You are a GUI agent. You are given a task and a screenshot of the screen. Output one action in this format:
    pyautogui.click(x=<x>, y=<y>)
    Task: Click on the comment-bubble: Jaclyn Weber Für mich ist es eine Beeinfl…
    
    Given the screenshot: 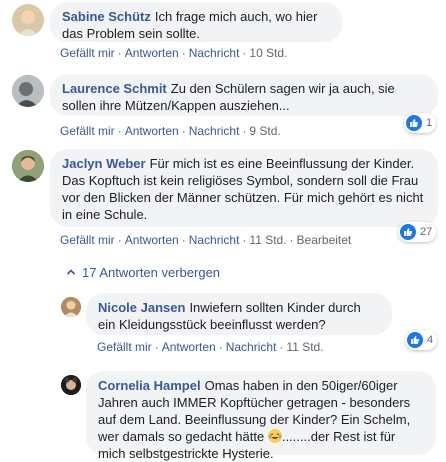 What is the action you would take?
    pyautogui.click(x=244, y=188)
    